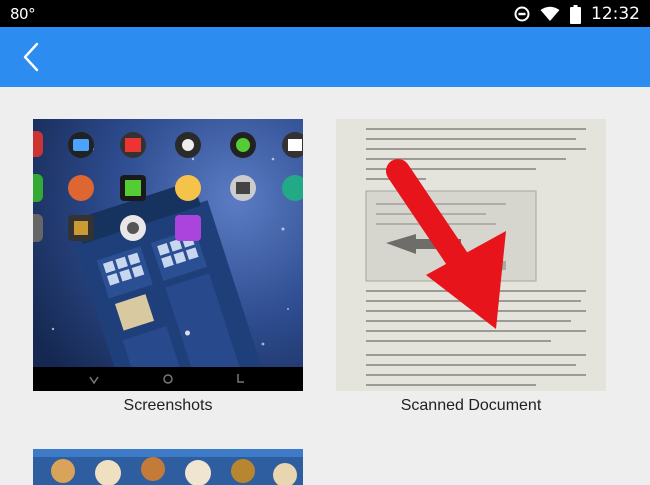  I want to click on status-left-text: 80°, so click(23, 14).